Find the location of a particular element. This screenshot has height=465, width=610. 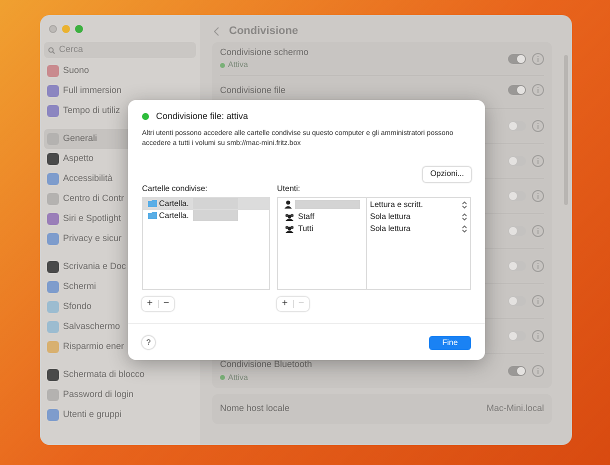

list-heading: Cartelle condivise: is located at coordinates (175, 188).